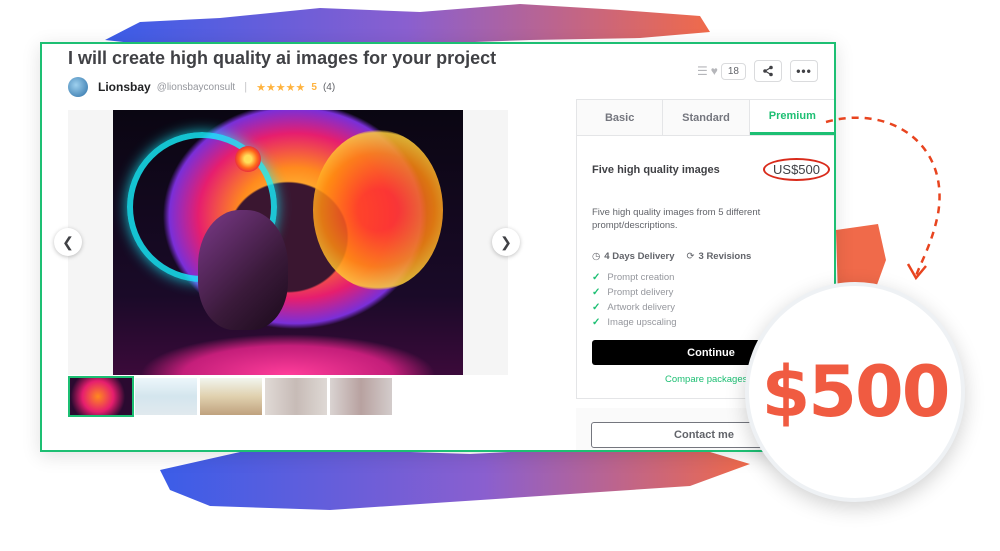 This screenshot has width=1000, height=551. What do you see at coordinates (733, 71) in the screenshot?
I see `saves-count: 18` at bounding box center [733, 71].